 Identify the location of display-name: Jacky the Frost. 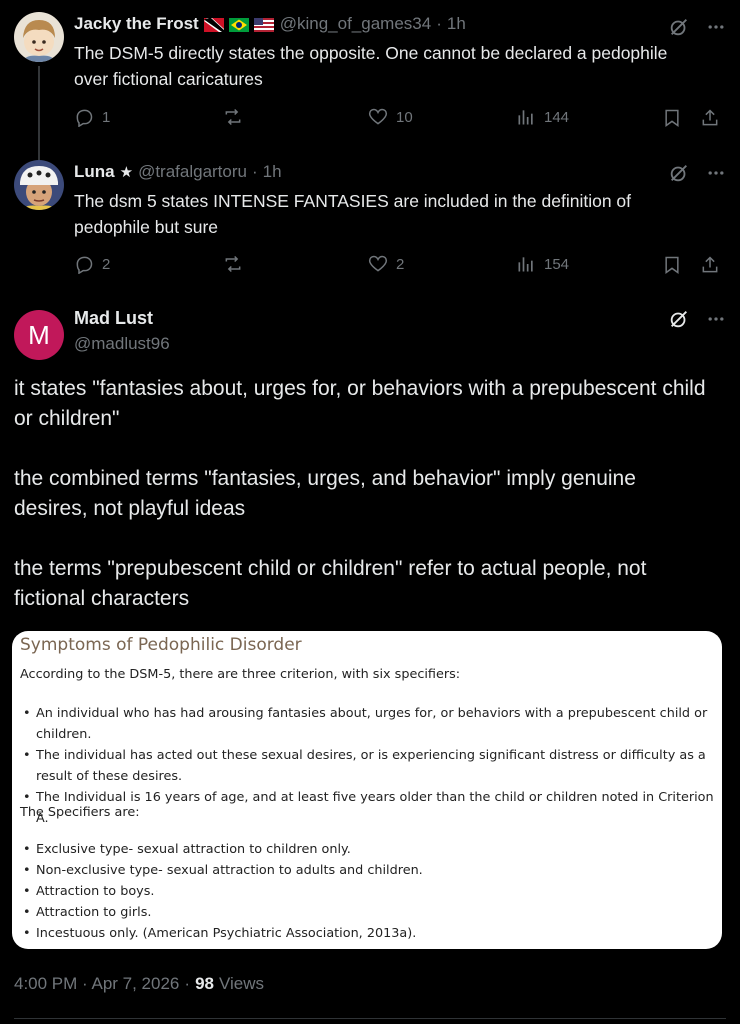
(136, 24).